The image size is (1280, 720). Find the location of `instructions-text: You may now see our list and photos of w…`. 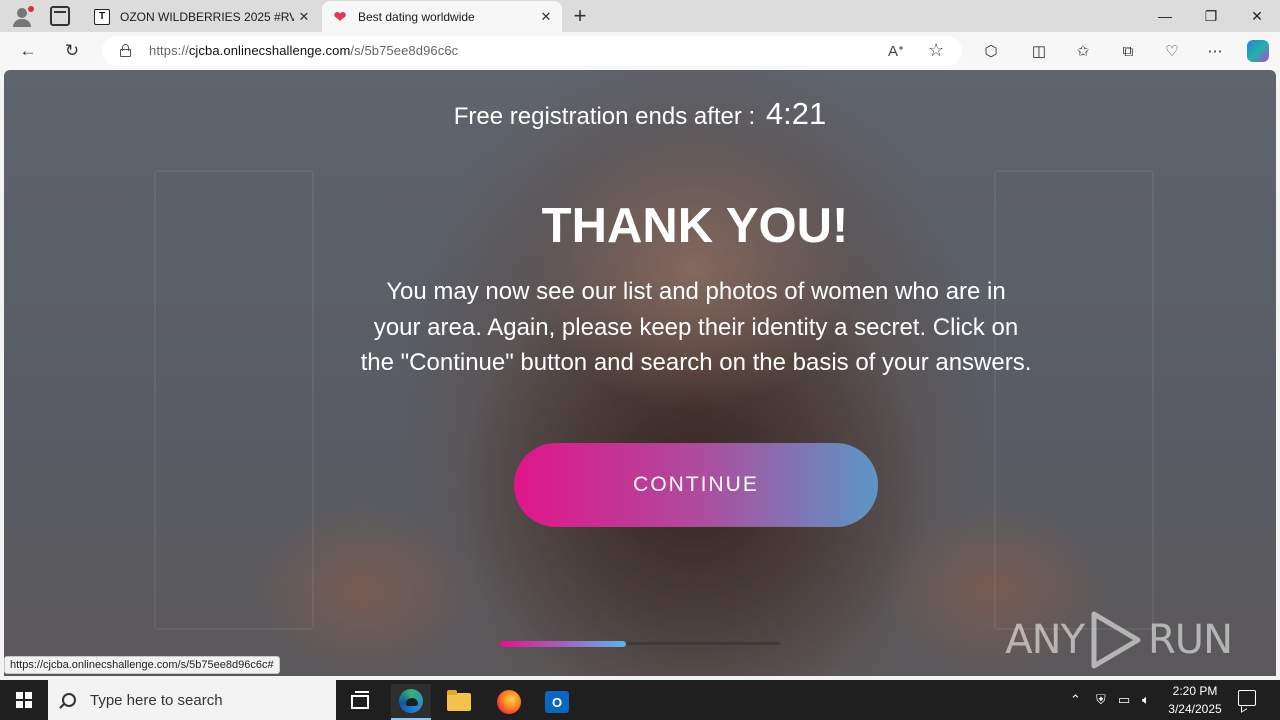

instructions-text: You may now see our list and photos of w… is located at coordinates (696, 327).